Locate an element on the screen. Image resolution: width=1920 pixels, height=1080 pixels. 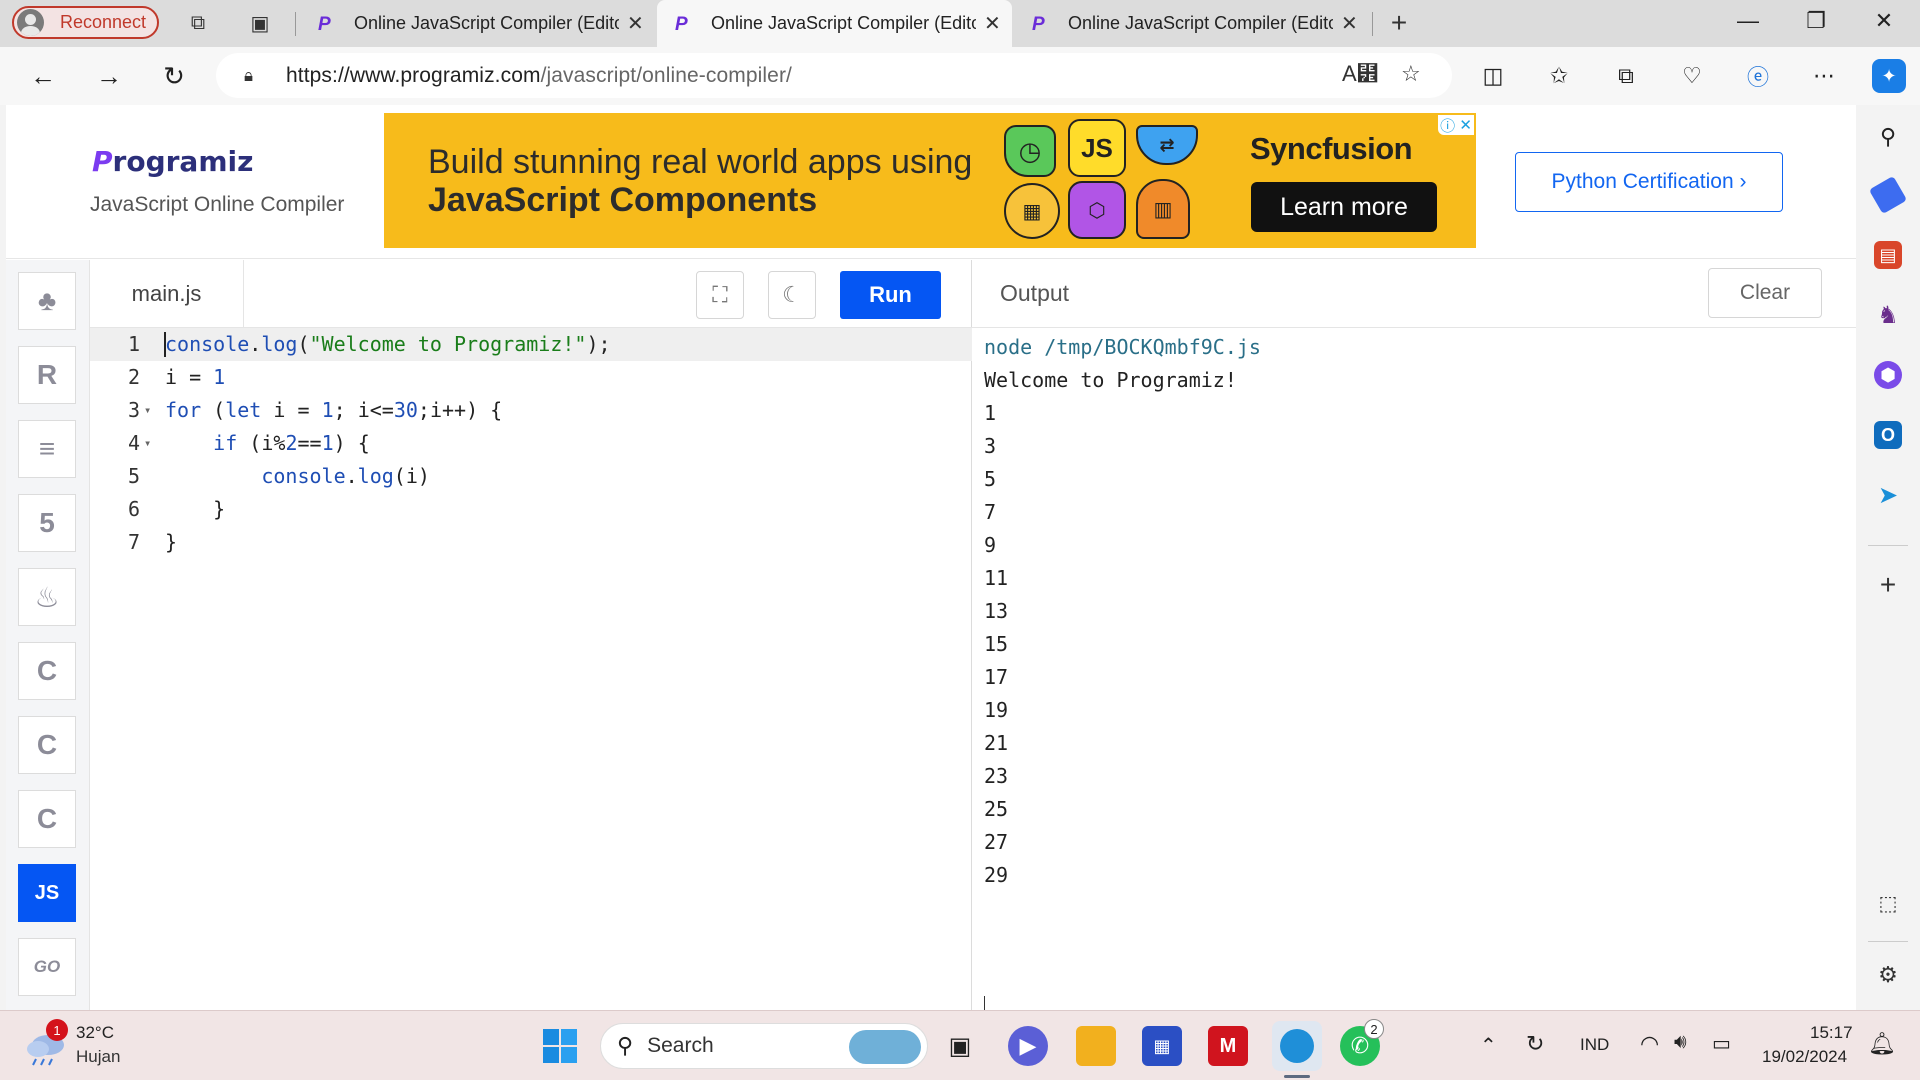
settings-gear-icon: ⚙ is located at coordinates (1888, 975).